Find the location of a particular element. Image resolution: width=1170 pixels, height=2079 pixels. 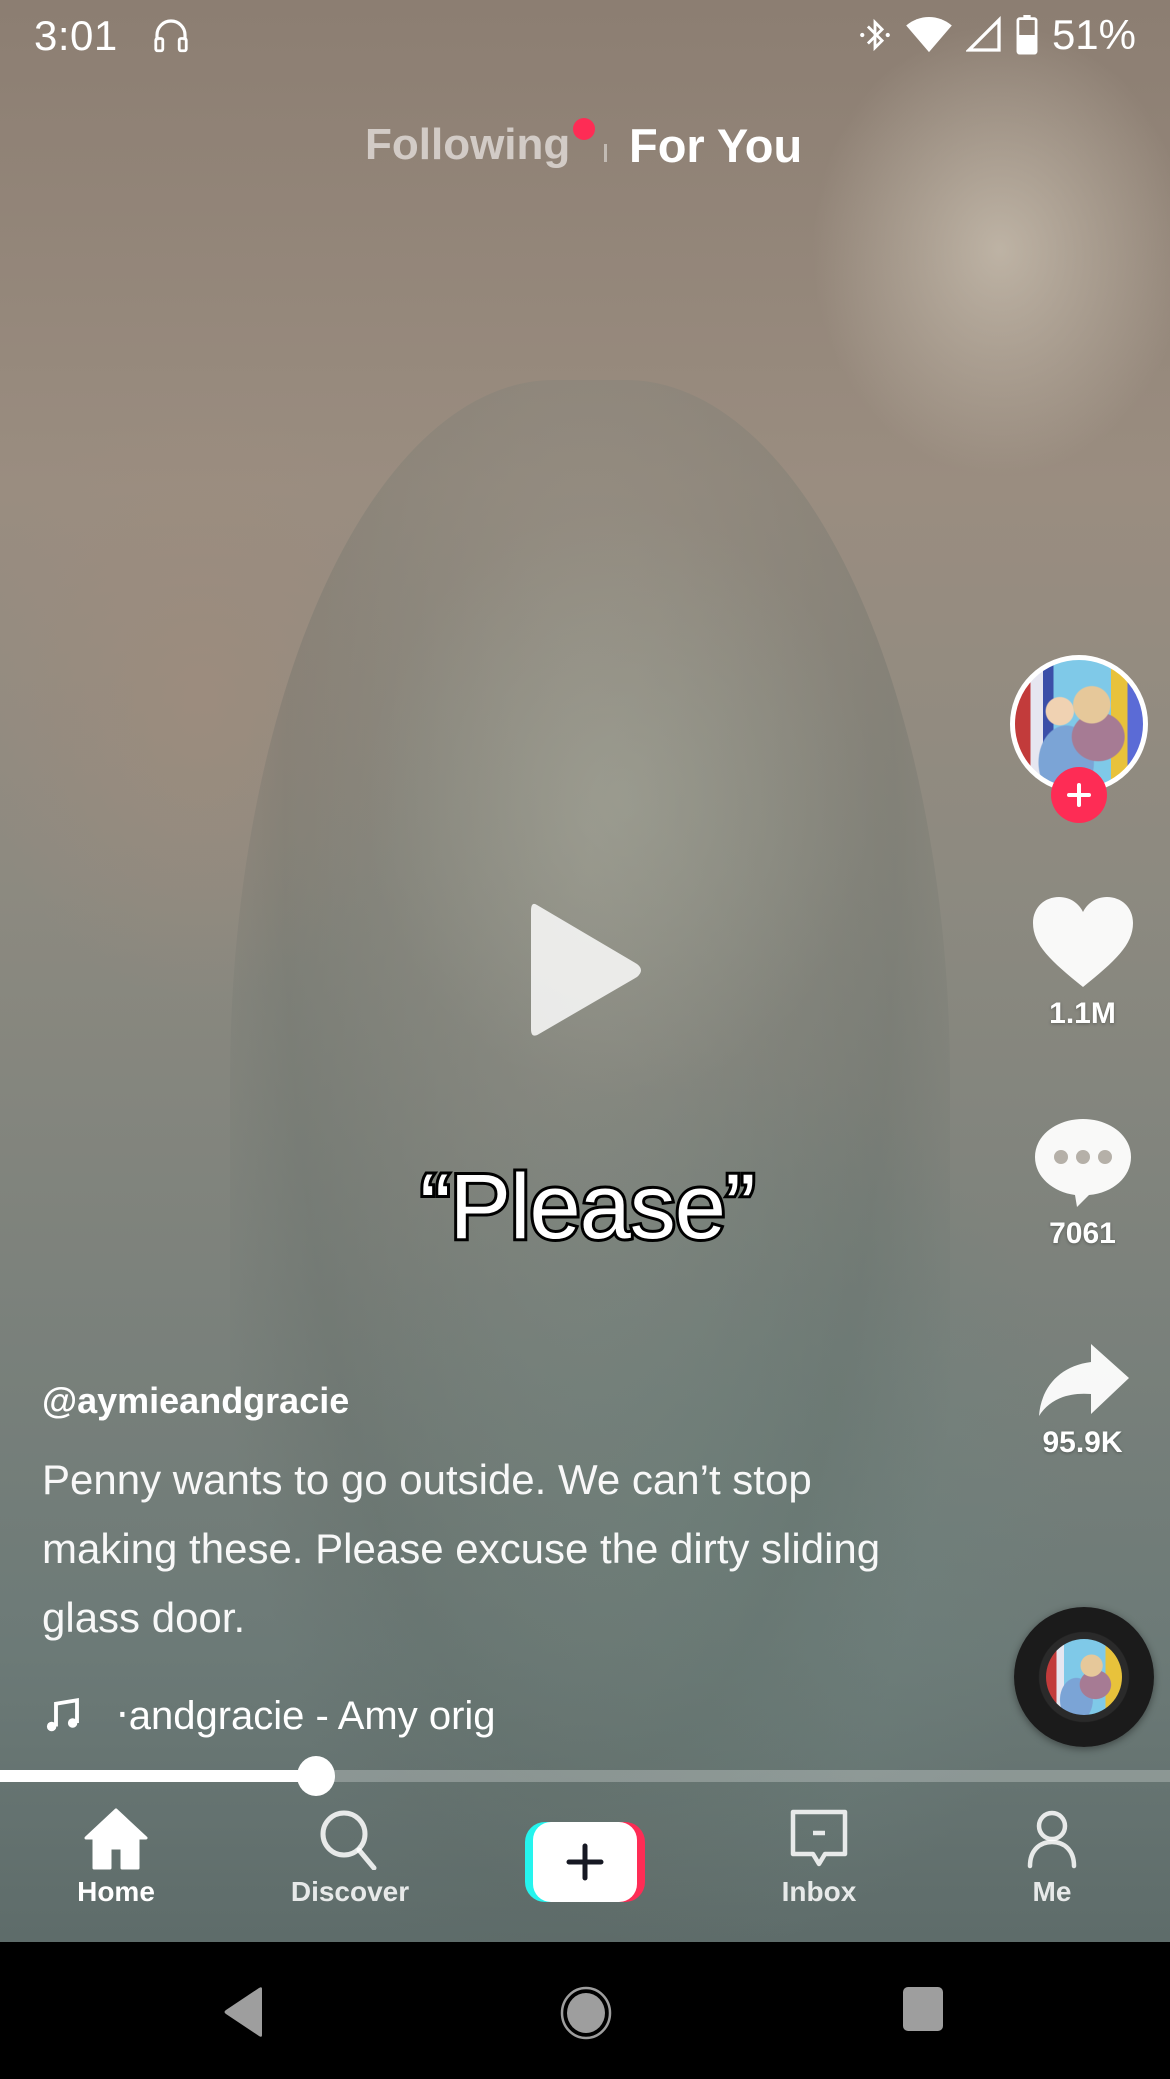

comment-count: 7061 is located at coordinates (1082, 1233).